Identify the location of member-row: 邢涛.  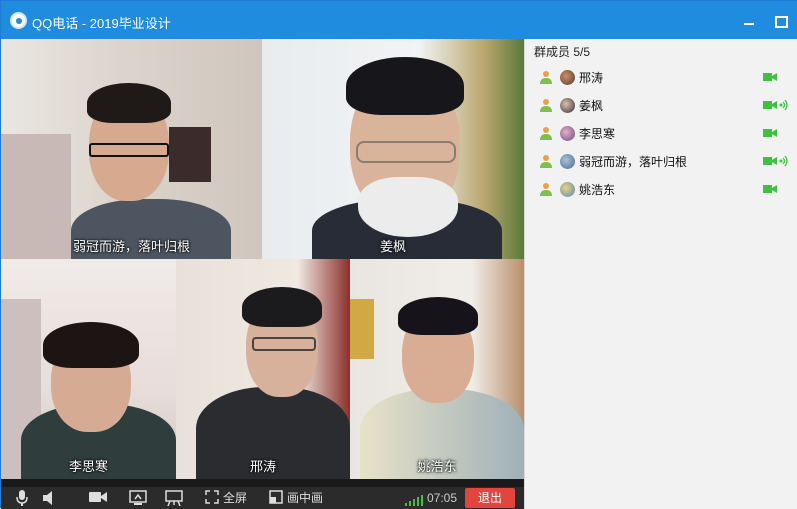
(661, 77).